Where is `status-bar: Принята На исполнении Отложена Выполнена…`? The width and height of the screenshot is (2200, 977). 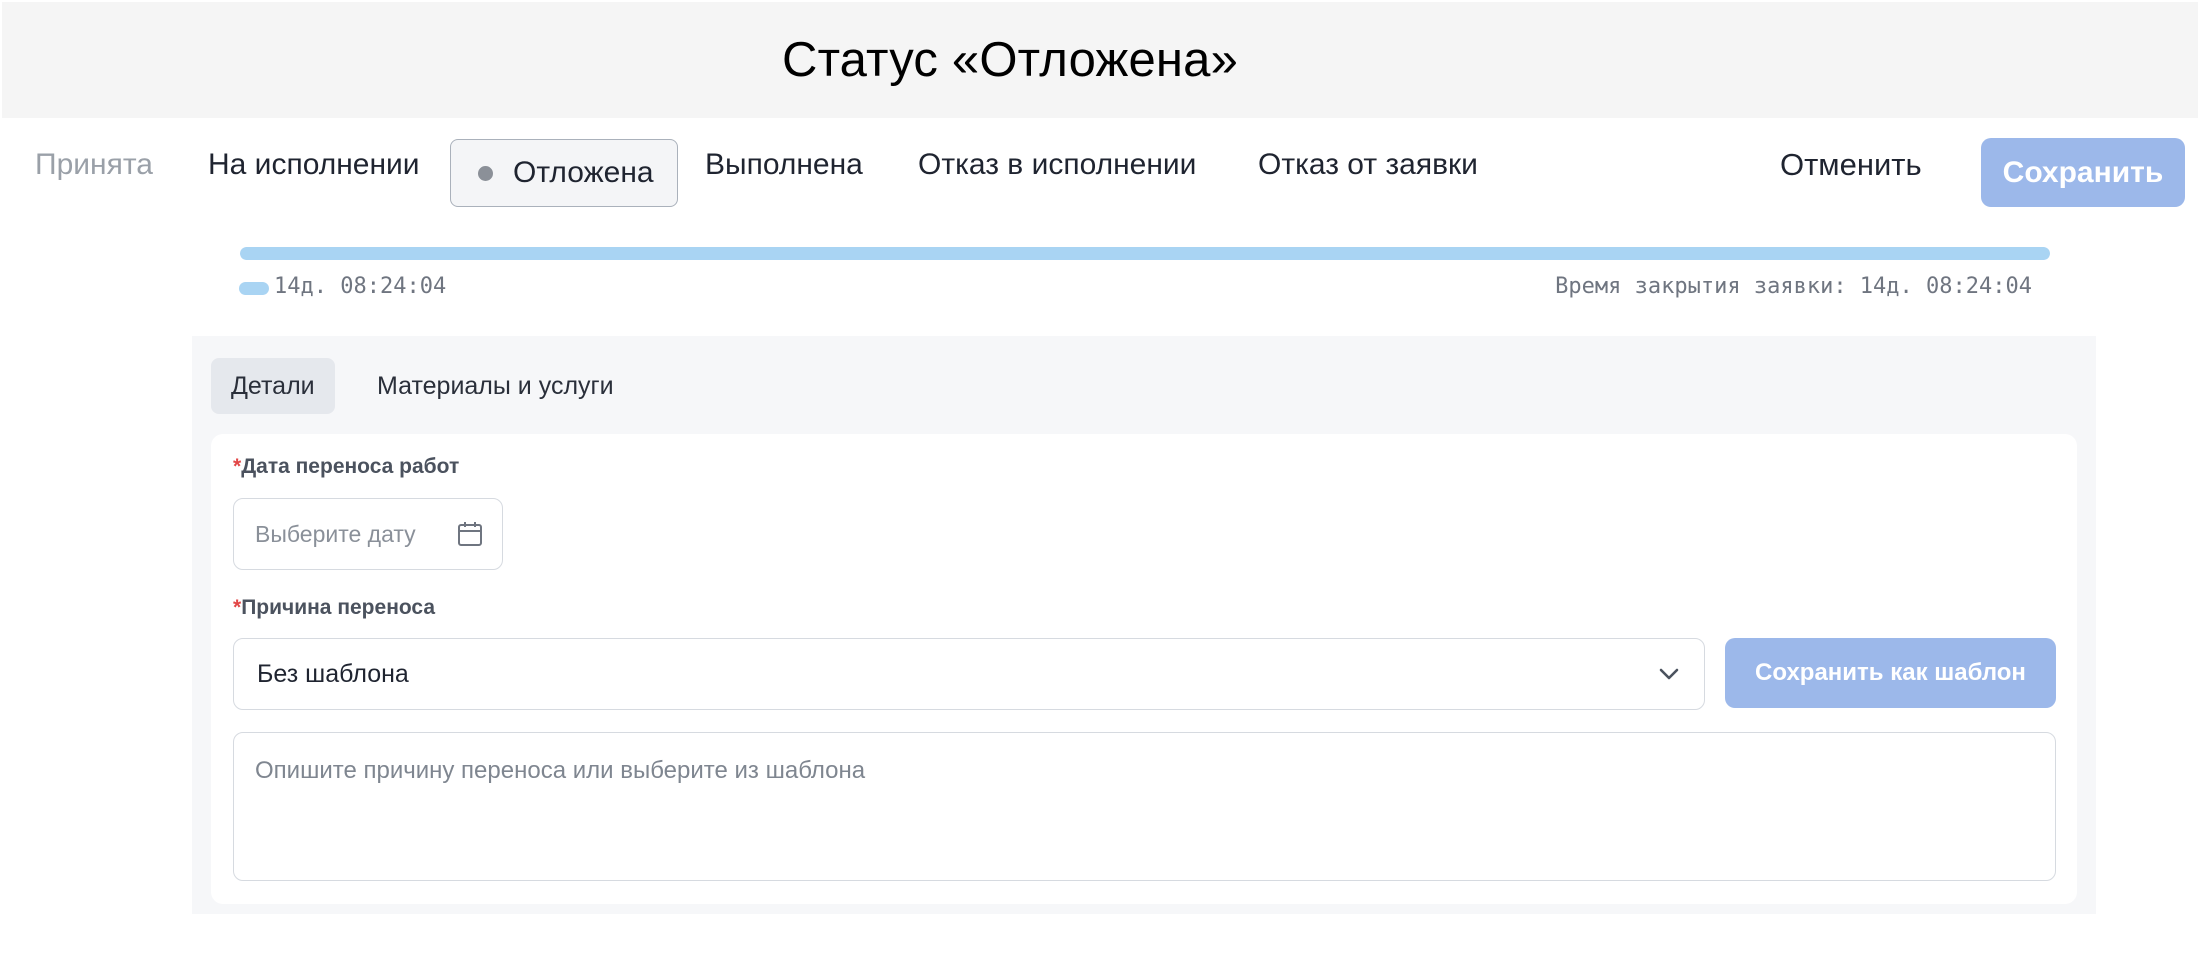
status-bar: Принята На исполнении Отложена Выполнена… is located at coordinates (1100, 172).